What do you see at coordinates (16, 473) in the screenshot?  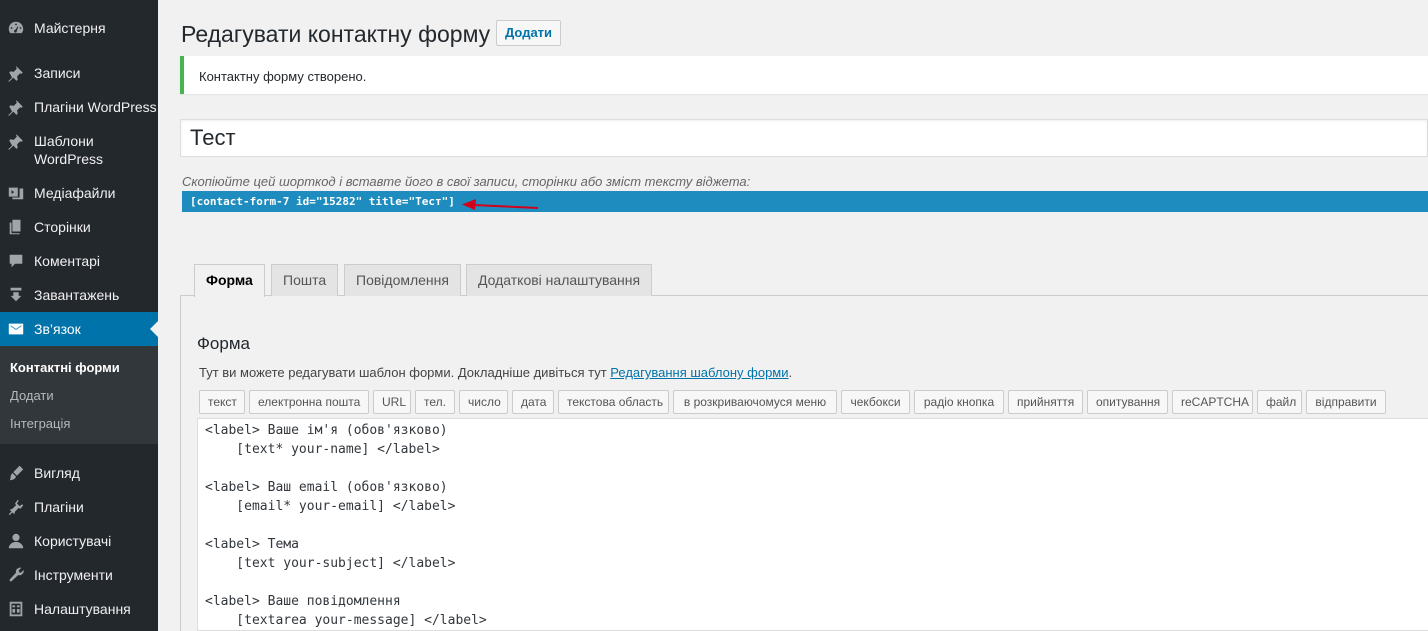 I see `brush-icon` at bounding box center [16, 473].